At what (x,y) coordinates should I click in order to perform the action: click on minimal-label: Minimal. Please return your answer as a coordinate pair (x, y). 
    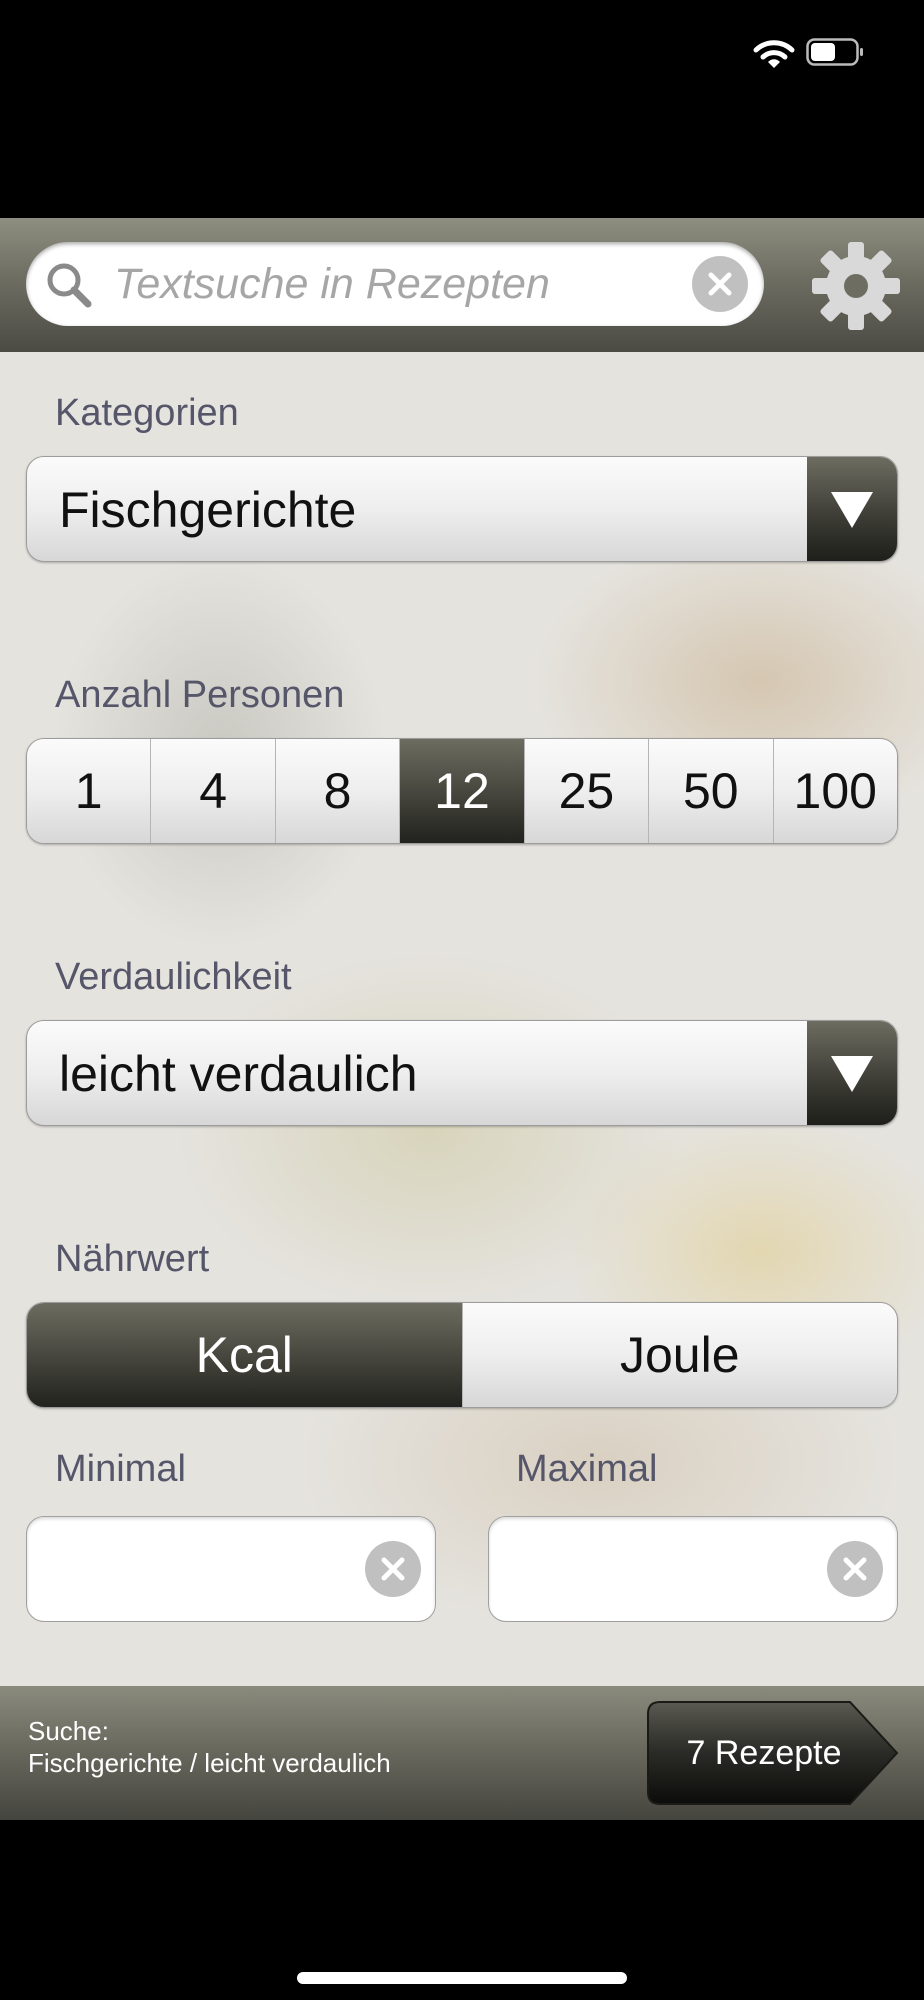
    Looking at the image, I should click on (120, 1469).